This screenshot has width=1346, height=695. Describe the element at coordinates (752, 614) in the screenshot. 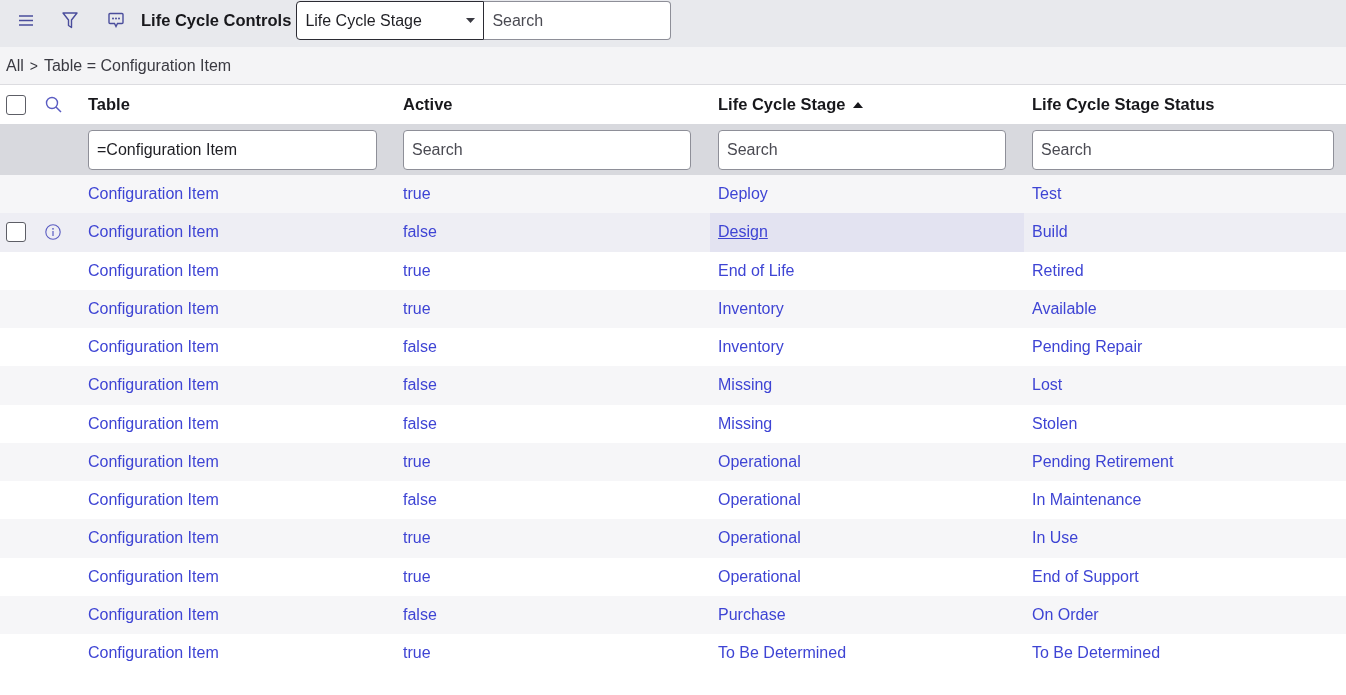

I see `cell-link: Purchase` at that location.